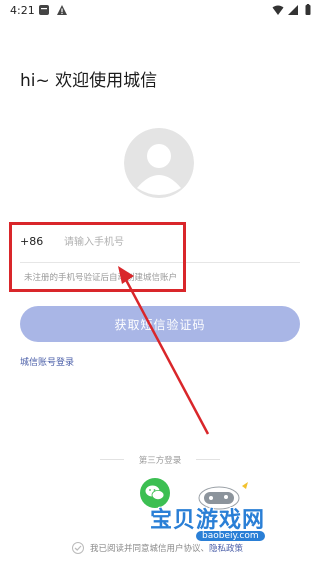 This screenshot has height=569, width=320. I want to click on check-icon, so click(78, 548).